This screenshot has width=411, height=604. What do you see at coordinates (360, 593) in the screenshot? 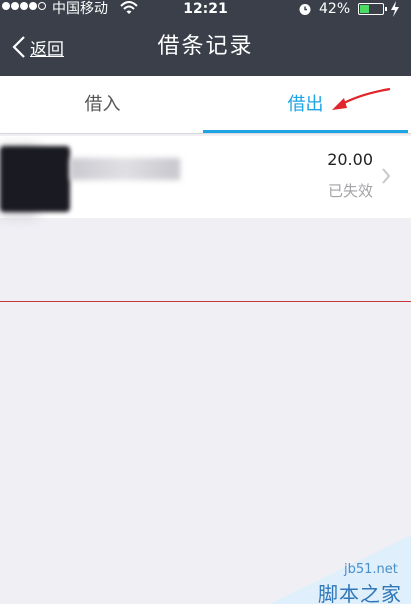
I see `watermark-logo: 脚本之家` at bounding box center [360, 593].